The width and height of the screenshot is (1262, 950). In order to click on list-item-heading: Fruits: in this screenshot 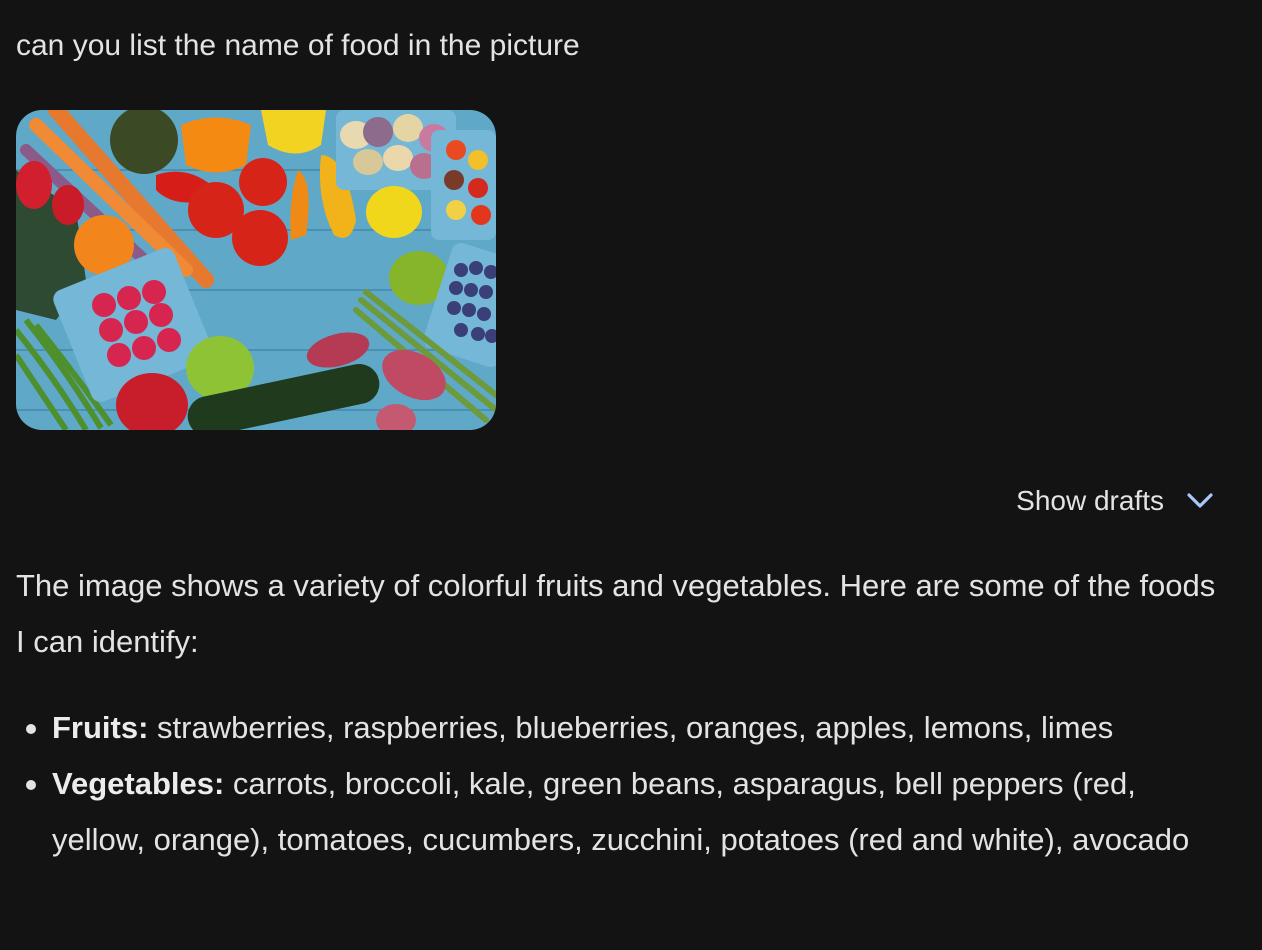, I will do `click(100, 727)`.